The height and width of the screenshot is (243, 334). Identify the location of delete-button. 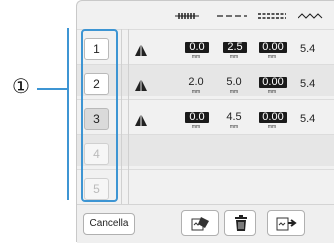
(240, 223).